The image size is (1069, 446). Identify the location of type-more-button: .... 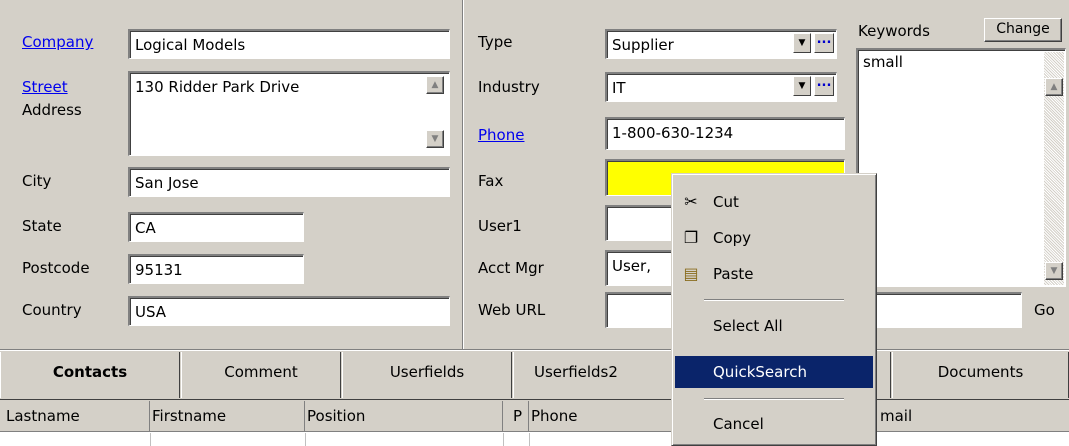
(824, 43).